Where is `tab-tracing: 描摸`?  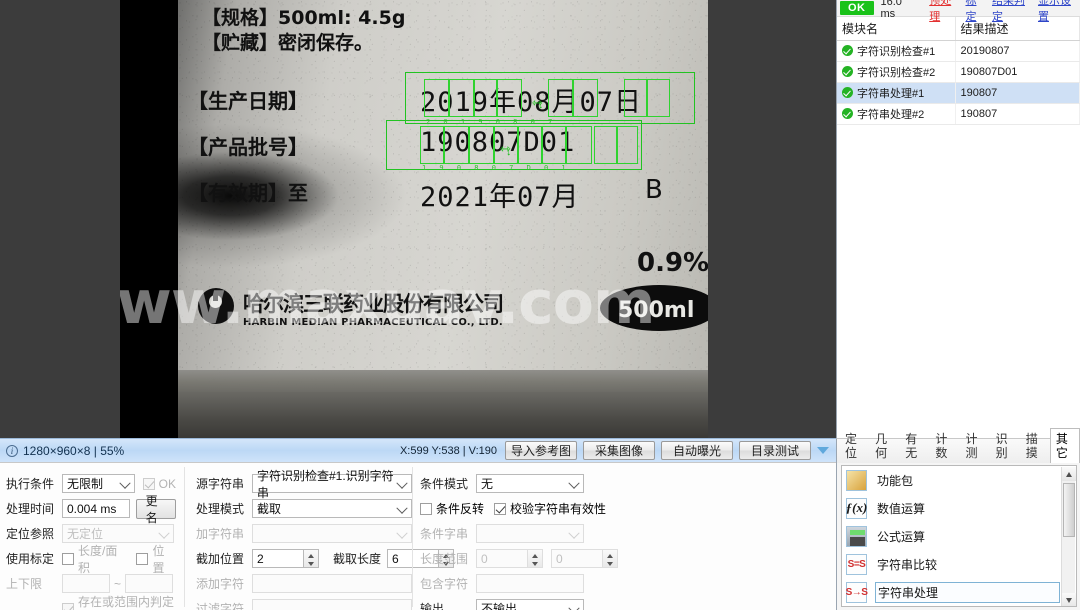 tab-tracing: 描摸 is located at coordinates (1035, 445).